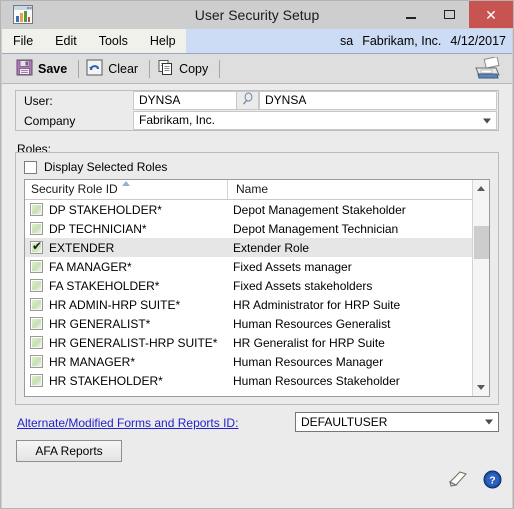  What do you see at coordinates (24, 69) in the screenshot?
I see `save-floppy-icon` at bounding box center [24, 69].